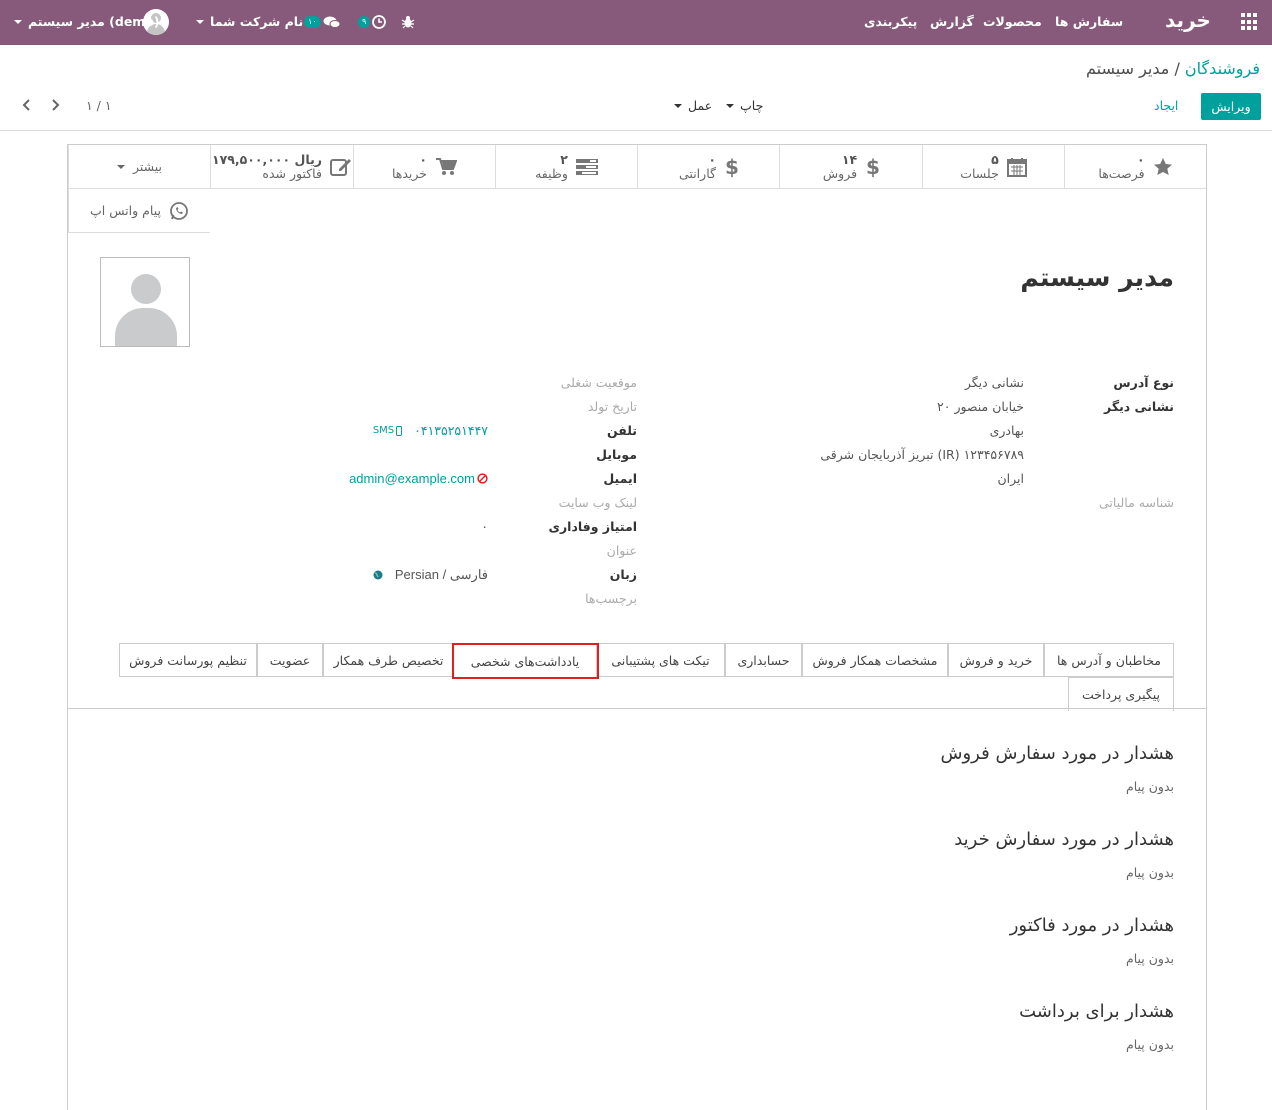 Image resolution: width=1272 pixels, height=1110 pixels. I want to click on tab-membership: عضویت, so click(290, 660).